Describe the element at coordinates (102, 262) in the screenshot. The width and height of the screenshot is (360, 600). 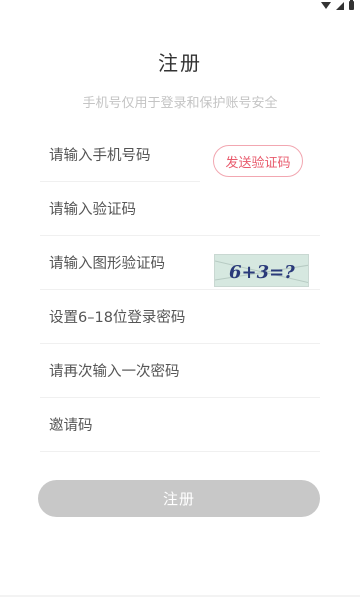
I see `image-code-input: 请输入图形验证码` at that location.